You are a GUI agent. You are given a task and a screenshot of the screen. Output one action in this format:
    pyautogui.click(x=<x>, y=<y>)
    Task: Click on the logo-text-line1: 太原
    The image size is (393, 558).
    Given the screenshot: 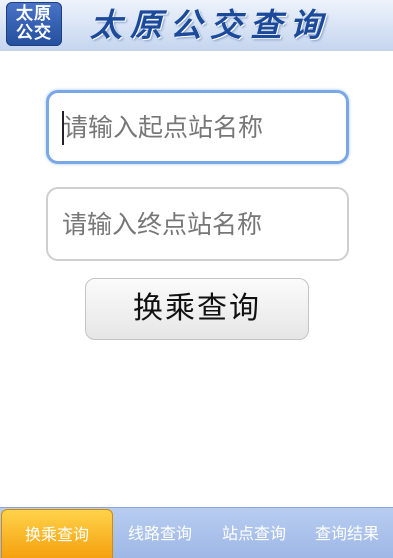 What is the action you would take?
    pyautogui.click(x=34, y=14)
    